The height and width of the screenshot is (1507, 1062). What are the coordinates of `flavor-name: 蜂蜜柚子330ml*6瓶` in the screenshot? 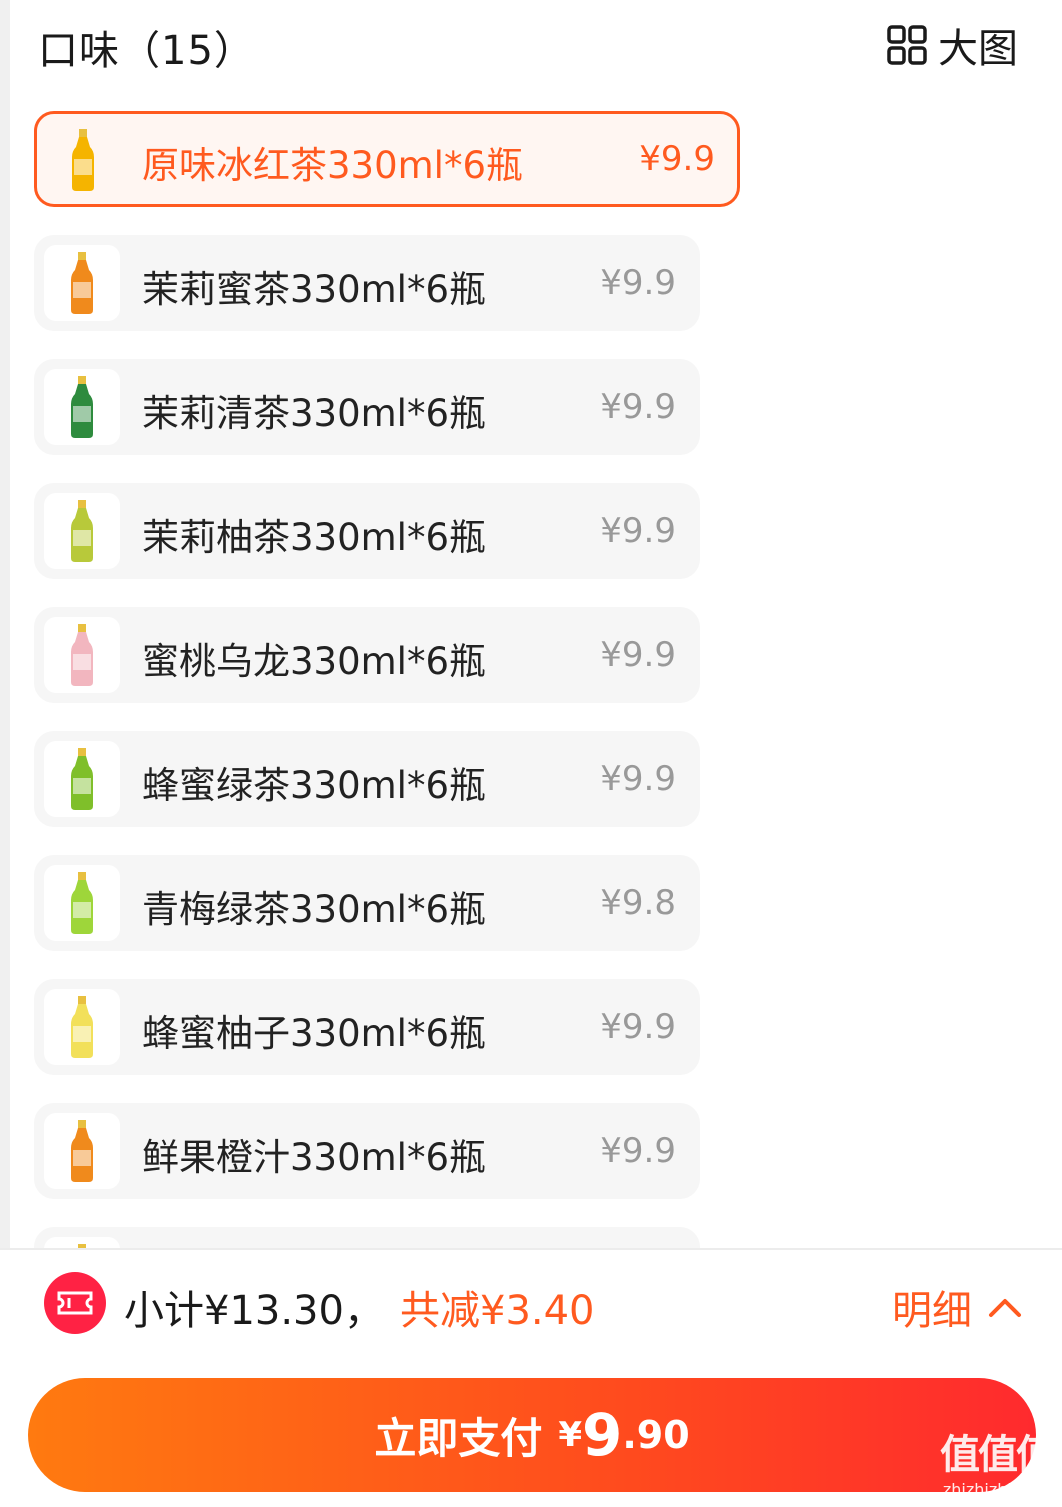 It's located at (314, 1033).